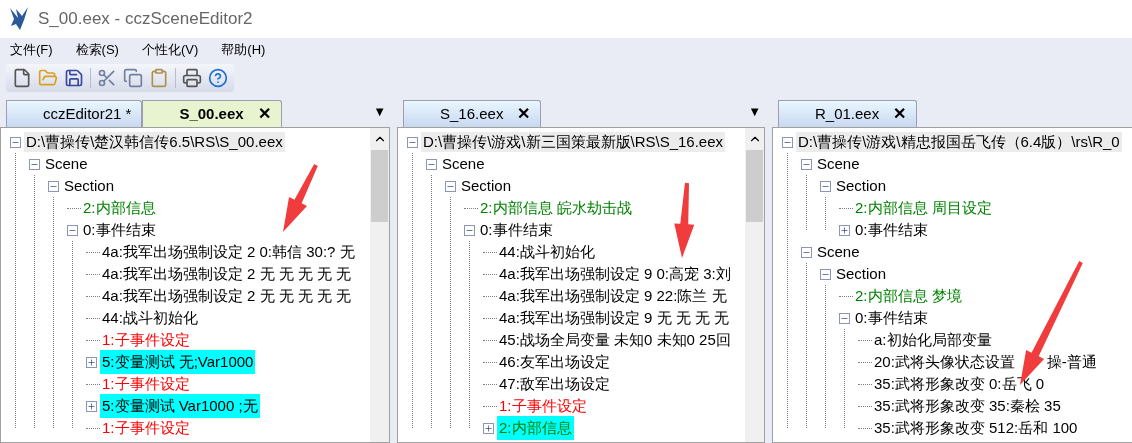 The width and height of the screenshot is (1132, 443). Describe the element at coordinates (74, 78) in the screenshot. I see `save-icon` at that location.